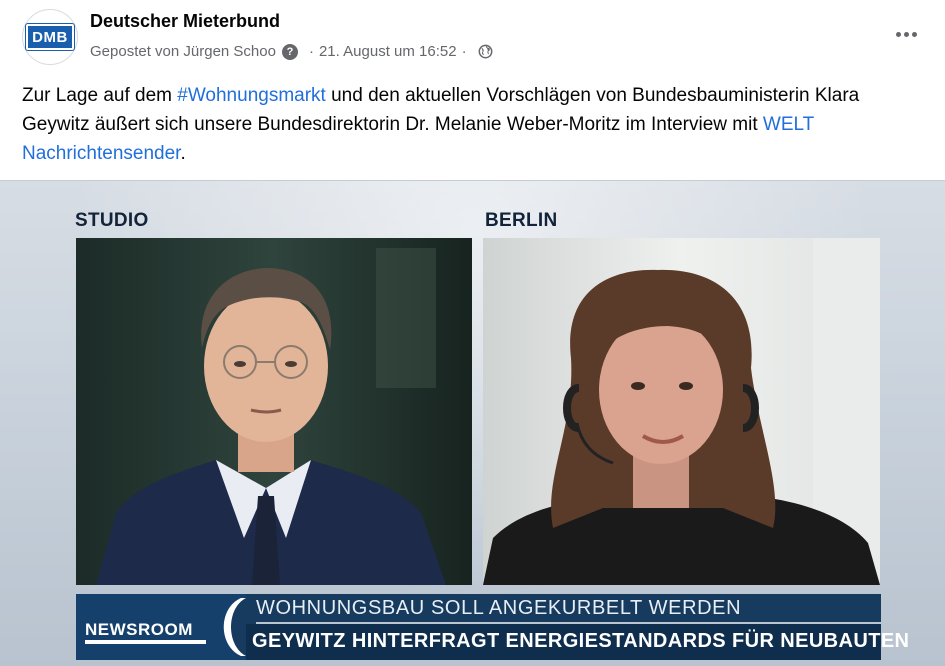 The image size is (945, 666). Describe the element at coordinates (145, 642) in the screenshot. I see `newsroom-underline` at that location.